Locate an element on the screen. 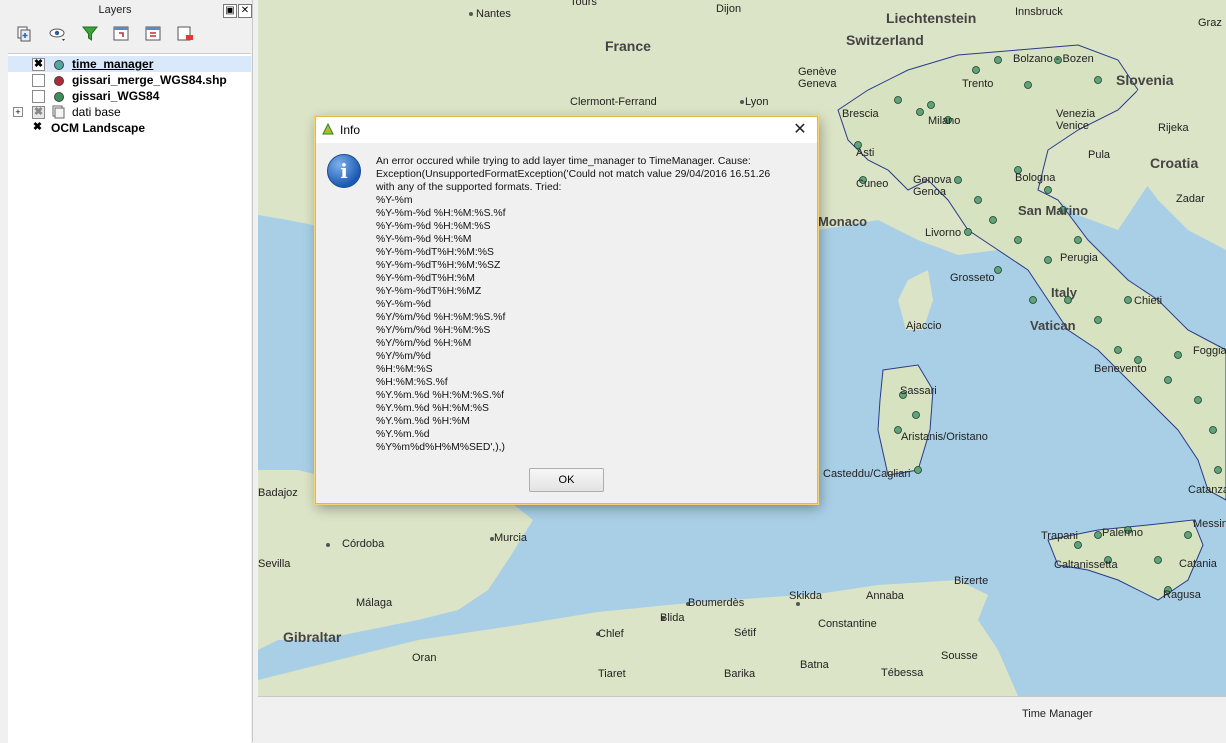  map-label: San Marino is located at coordinates (1053, 210).